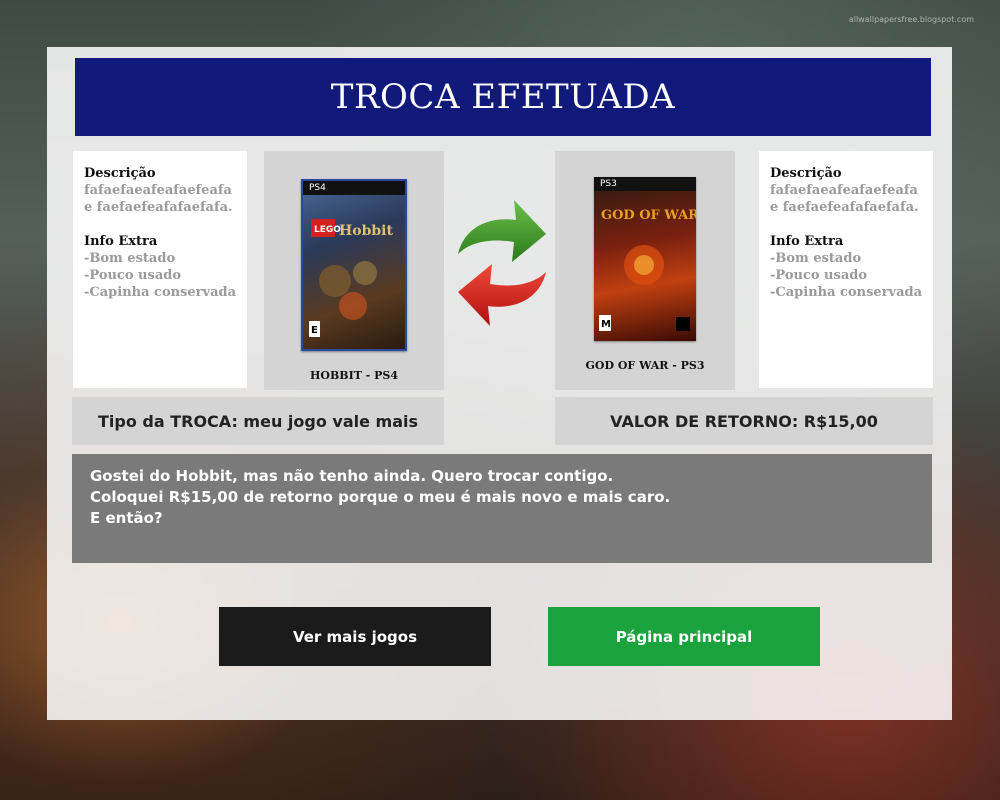 The height and width of the screenshot is (800, 1000). Describe the element at coordinates (354, 375) in the screenshot. I see `left-game-name: HOBBIT - PS4` at that location.